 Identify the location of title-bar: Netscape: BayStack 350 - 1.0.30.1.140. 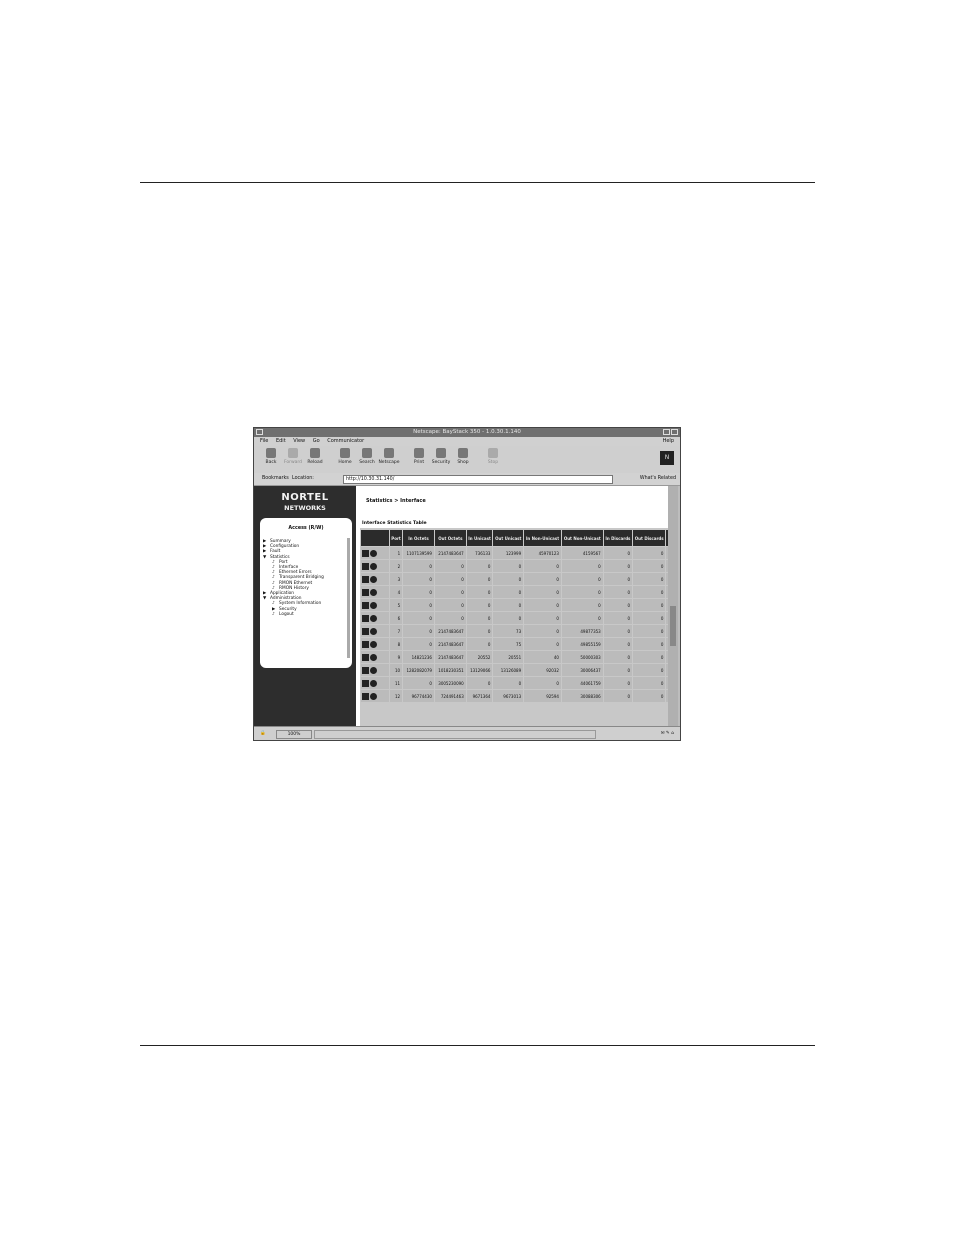
(467, 432).